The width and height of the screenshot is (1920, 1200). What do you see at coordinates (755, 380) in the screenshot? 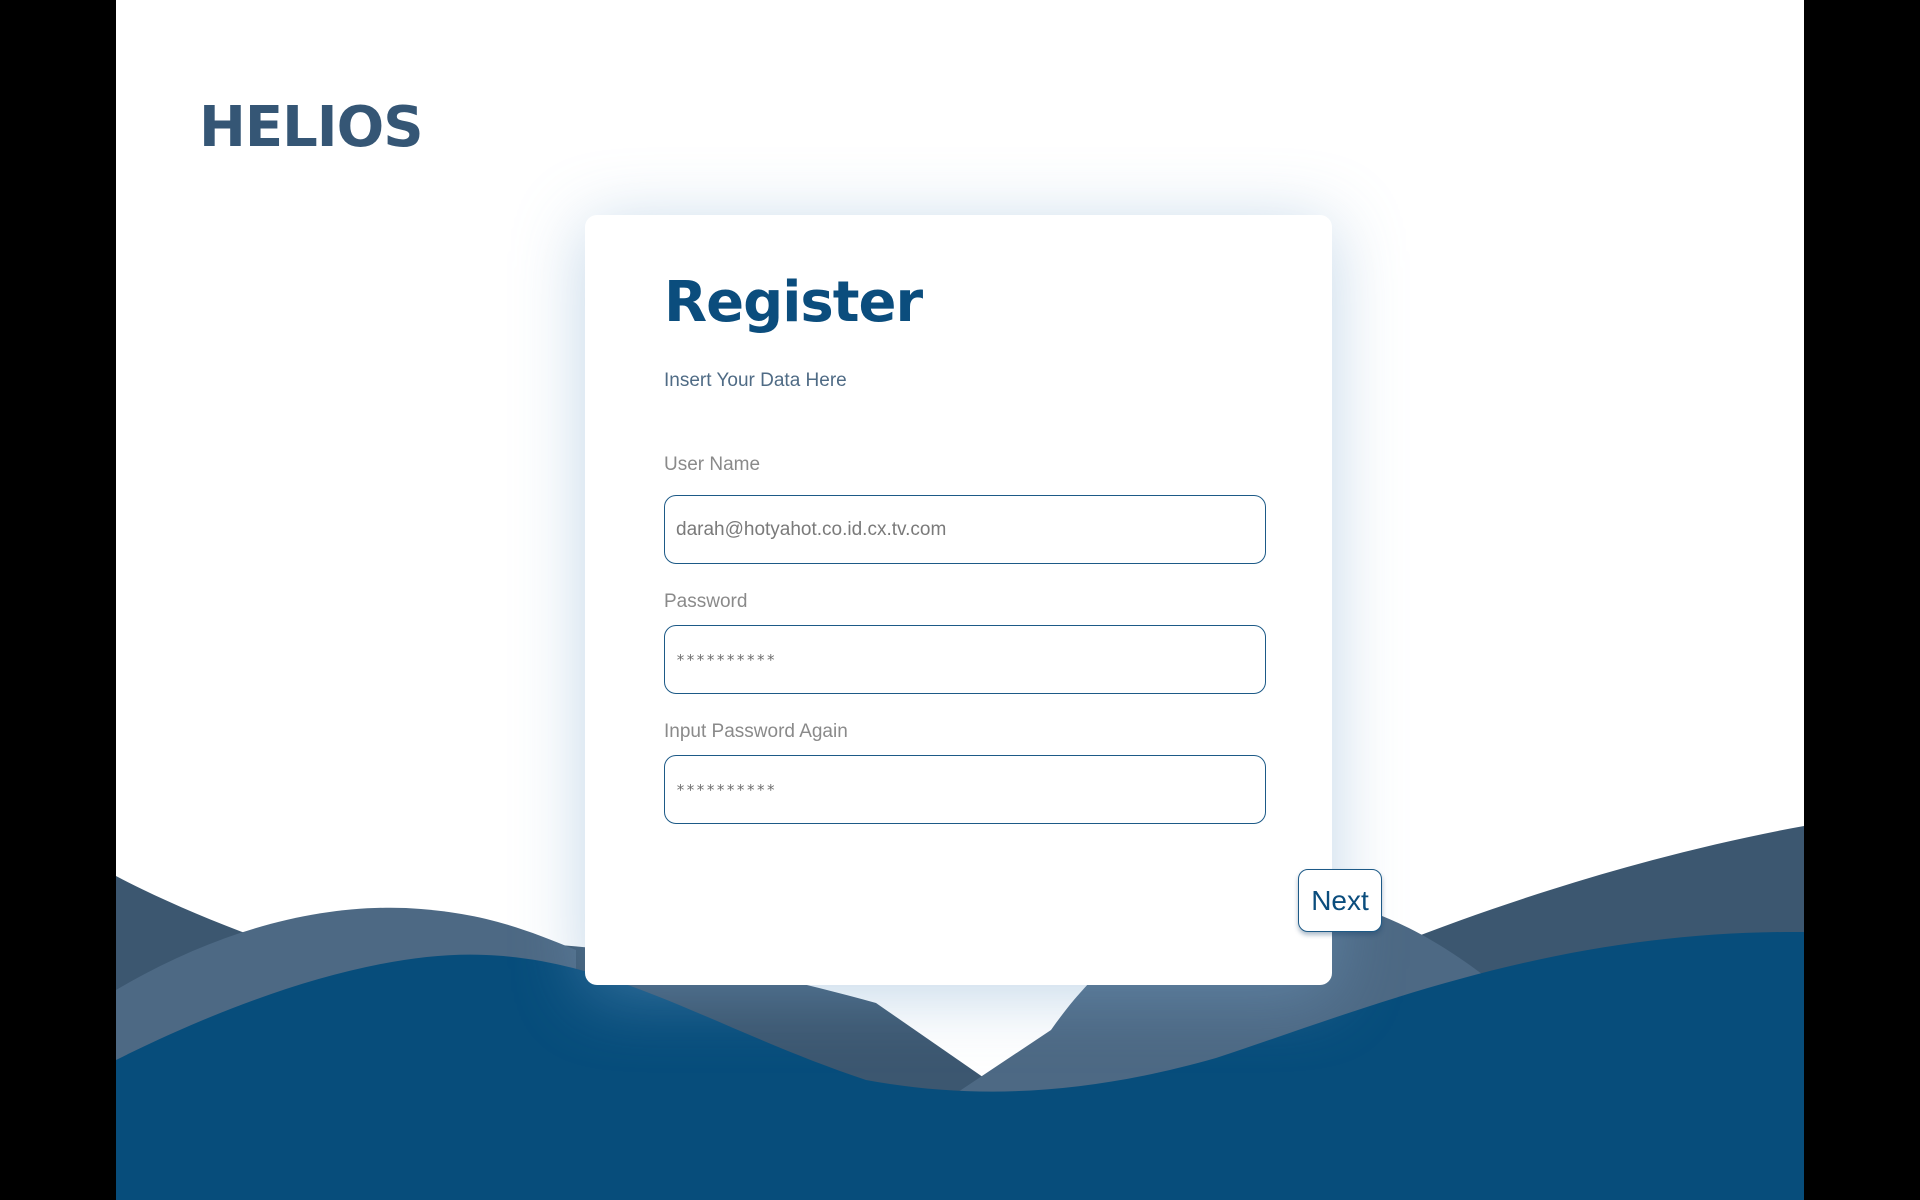
I see `register-subtitle: Insert Your Data Here` at bounding box center [755, 380].